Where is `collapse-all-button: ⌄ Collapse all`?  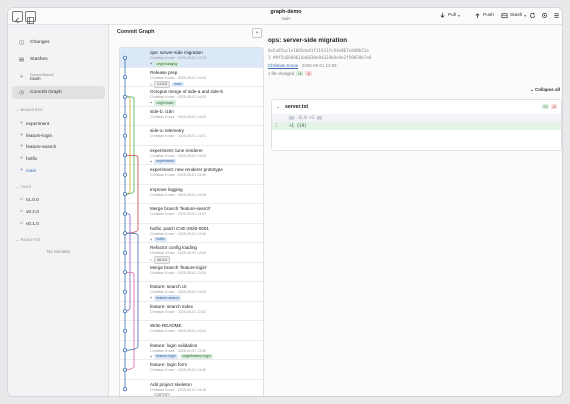 collapse-all-button: ⌄ Collapse all is located at coordinates (545, 90).